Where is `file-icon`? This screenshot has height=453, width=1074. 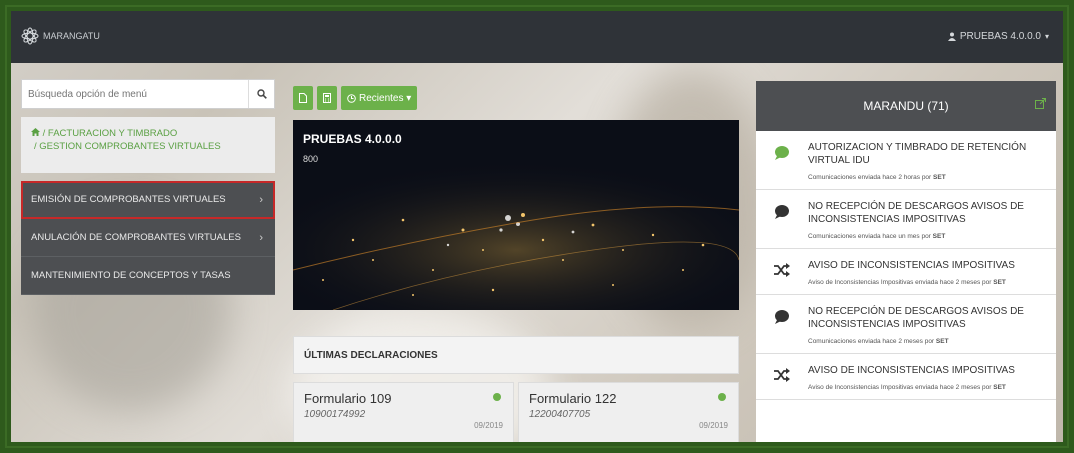 file-icon is located at coordinates (303, 98).